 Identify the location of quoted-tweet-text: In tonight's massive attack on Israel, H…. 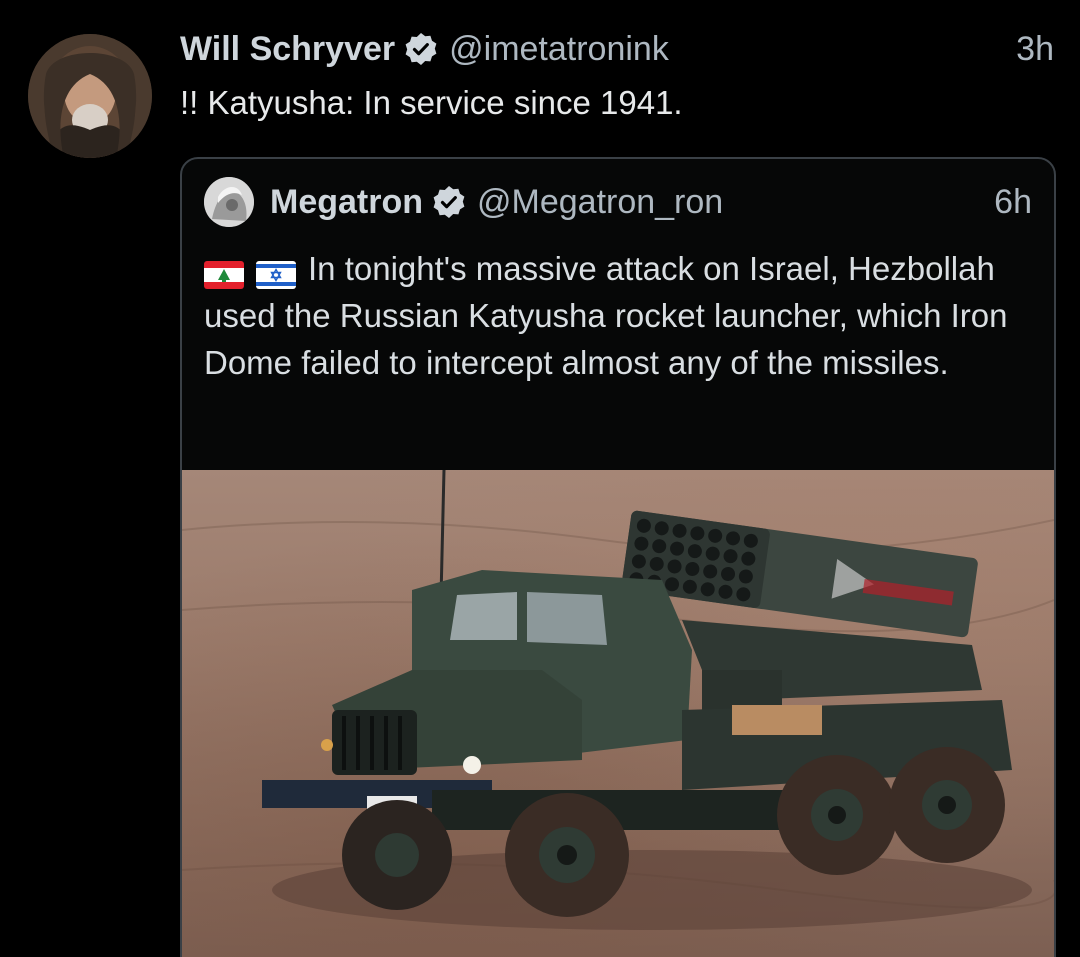
(619, 315).